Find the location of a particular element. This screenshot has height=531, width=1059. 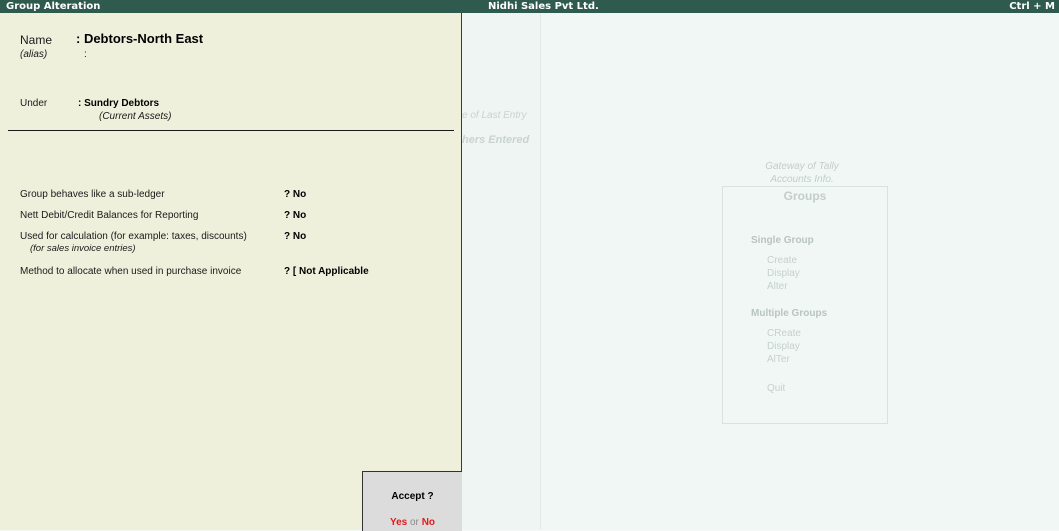

menu-item-multi-display: Display is located at coordinates (783, 346).